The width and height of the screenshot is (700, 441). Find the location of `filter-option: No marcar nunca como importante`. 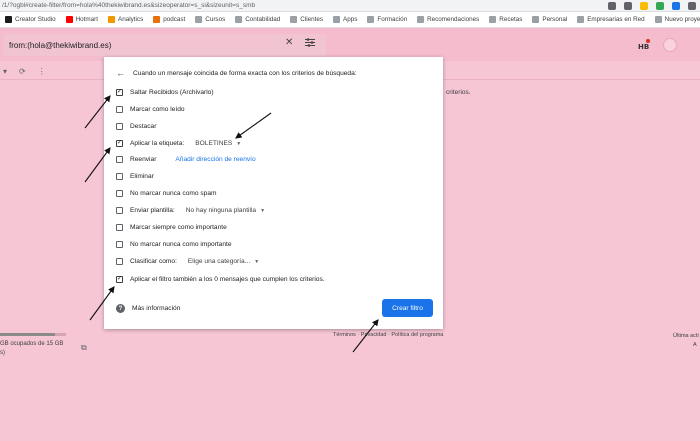

filter-option: No marcar nunca como importante is located at coordinates (174, 244).